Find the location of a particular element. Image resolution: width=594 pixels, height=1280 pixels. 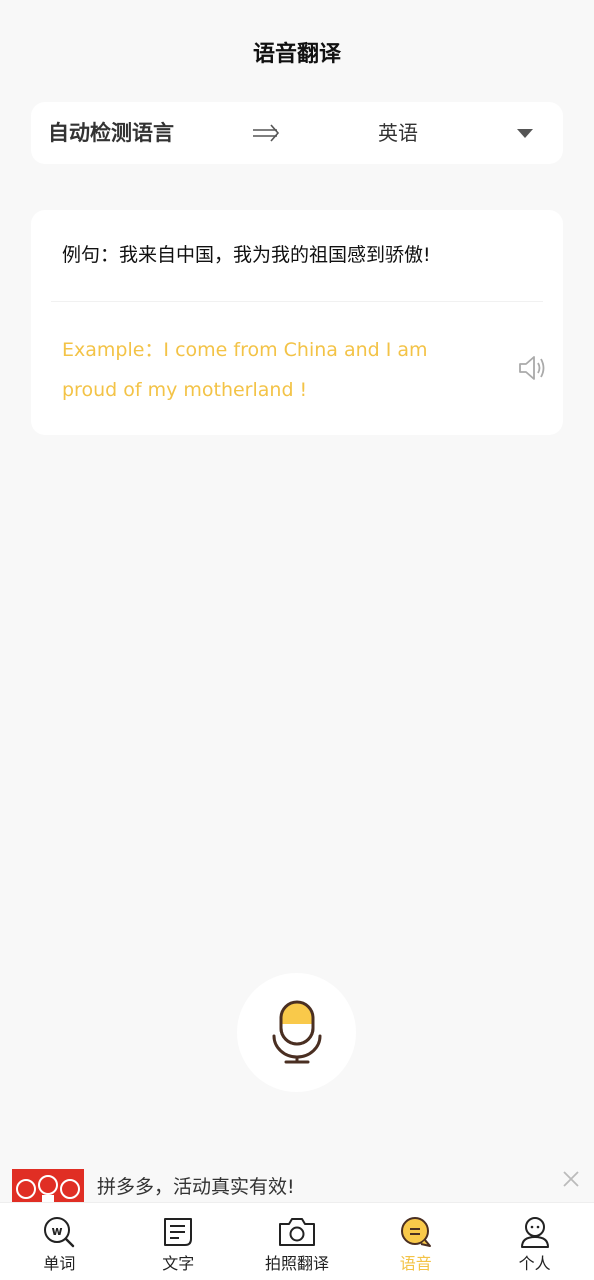

tab-label: 拍照翻译 is located at coordinates (296, 1263).